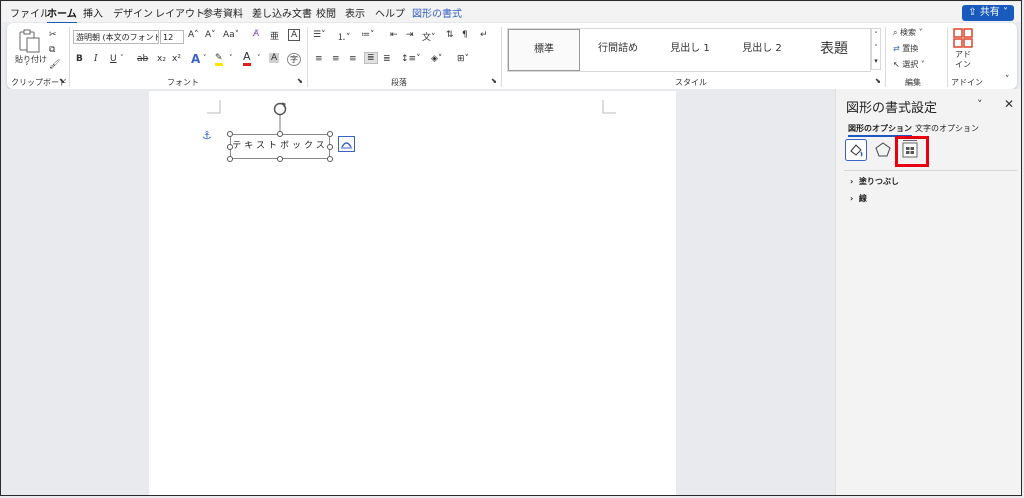 The image size is (1024, 498). Describe the element at coordinates (282, 12) in the screenshot. I see `tab-mailings: 差し込み文書` at that location.